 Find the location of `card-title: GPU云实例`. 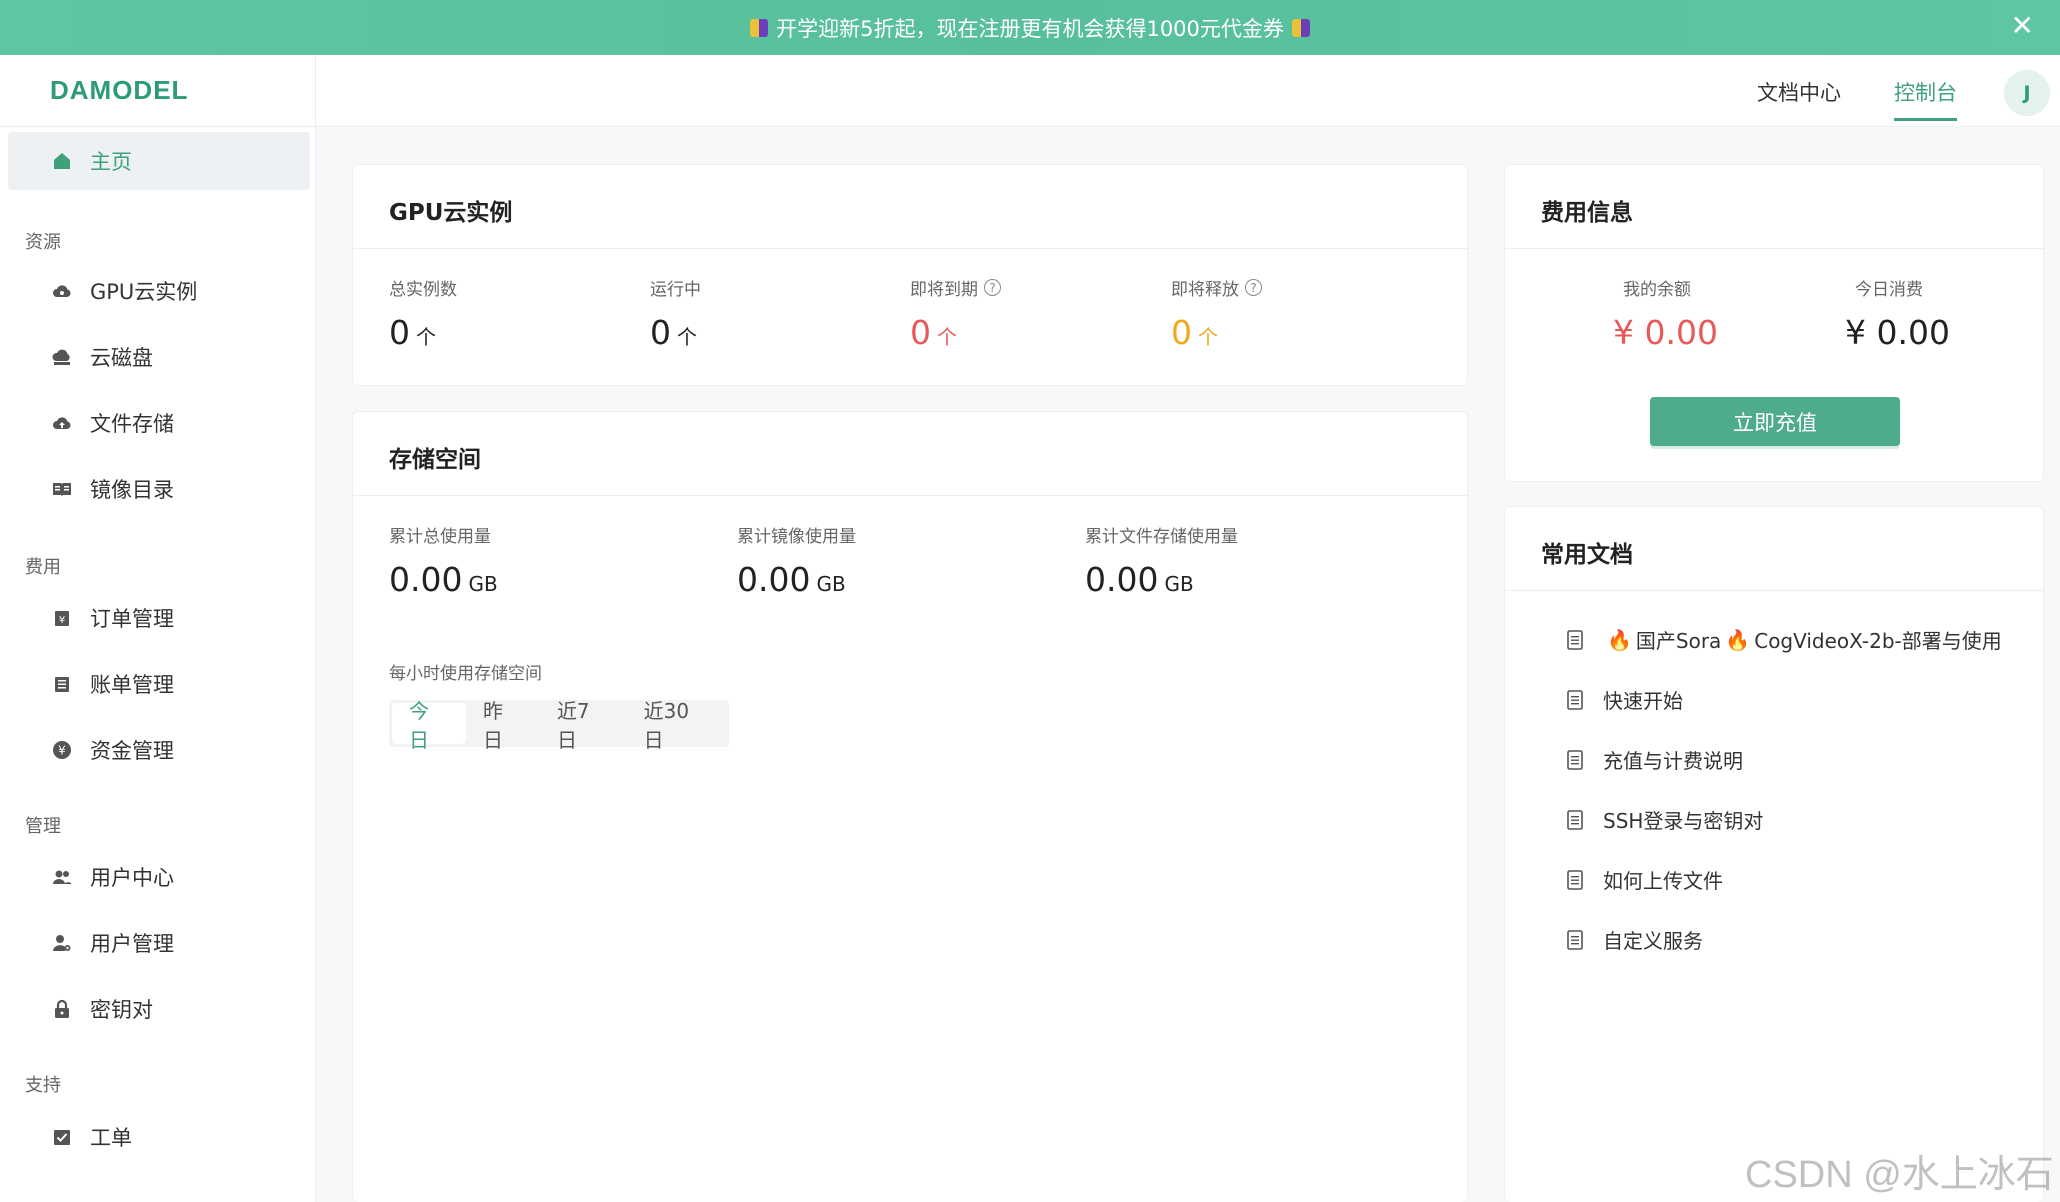

card-title: GPU云实例 is located at coordinates (451, 213).